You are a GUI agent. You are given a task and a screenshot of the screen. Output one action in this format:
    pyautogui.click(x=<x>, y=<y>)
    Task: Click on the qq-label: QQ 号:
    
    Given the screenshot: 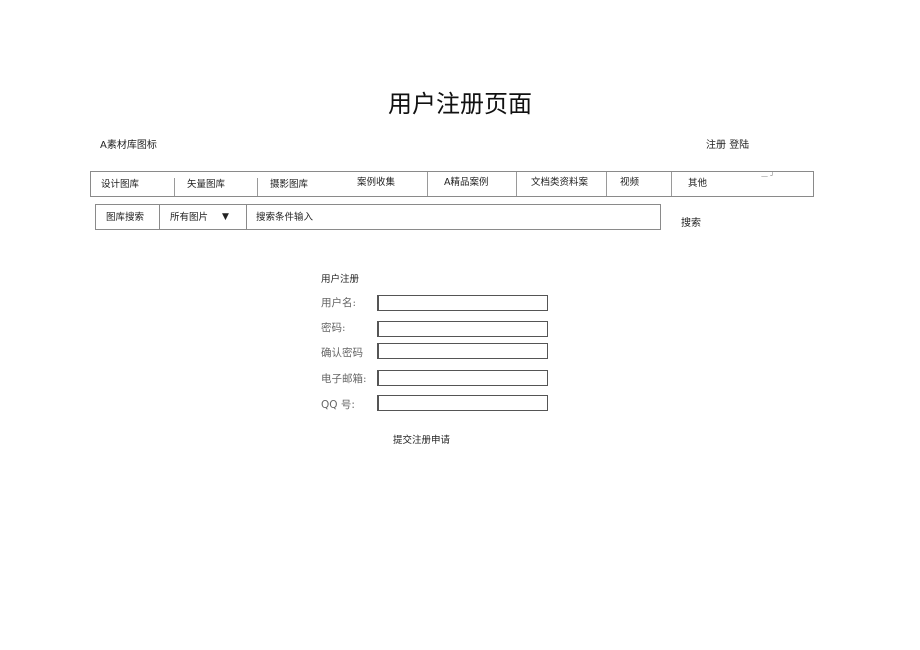 What is the action you would take?
    pyautogui.click(x=338, y=405)
    